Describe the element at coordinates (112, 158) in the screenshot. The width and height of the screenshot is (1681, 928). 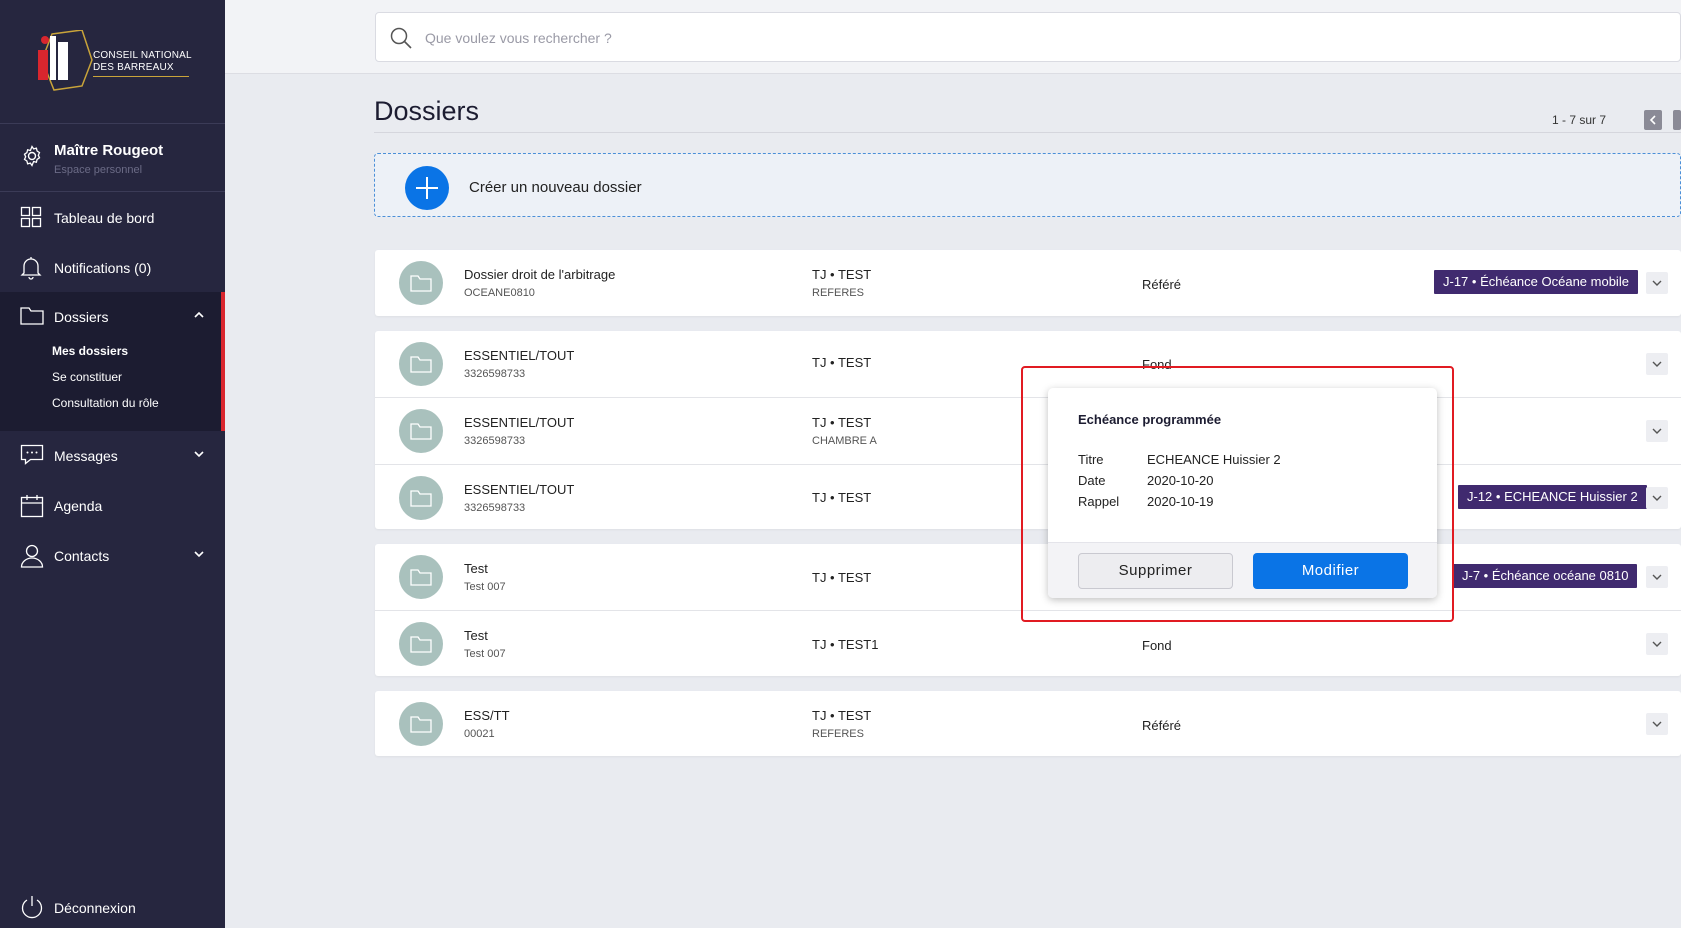
I see `profile-link: Maître Rougeot Espace personnel` at that location.